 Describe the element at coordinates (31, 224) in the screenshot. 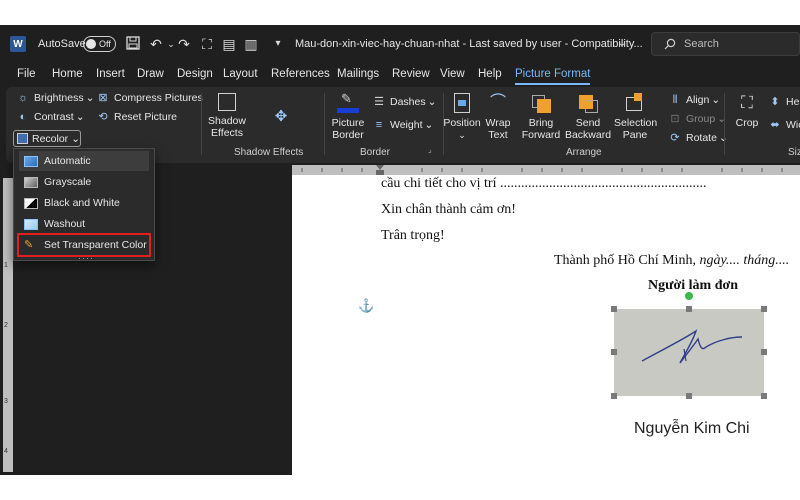

I see `washout-icon` at that location.